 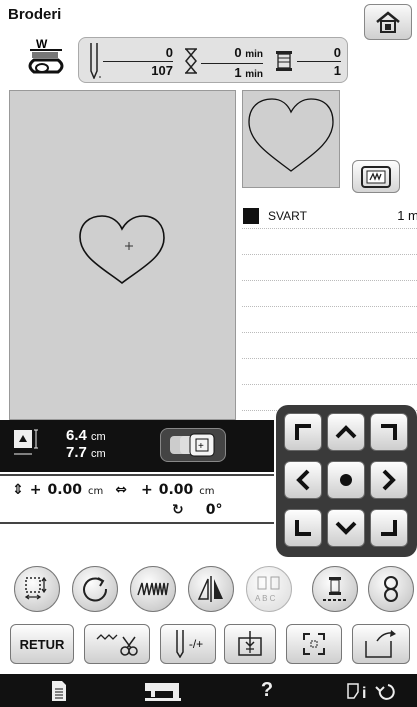 I want to click on corner-up-right-icon, so click(x=389, y=432).